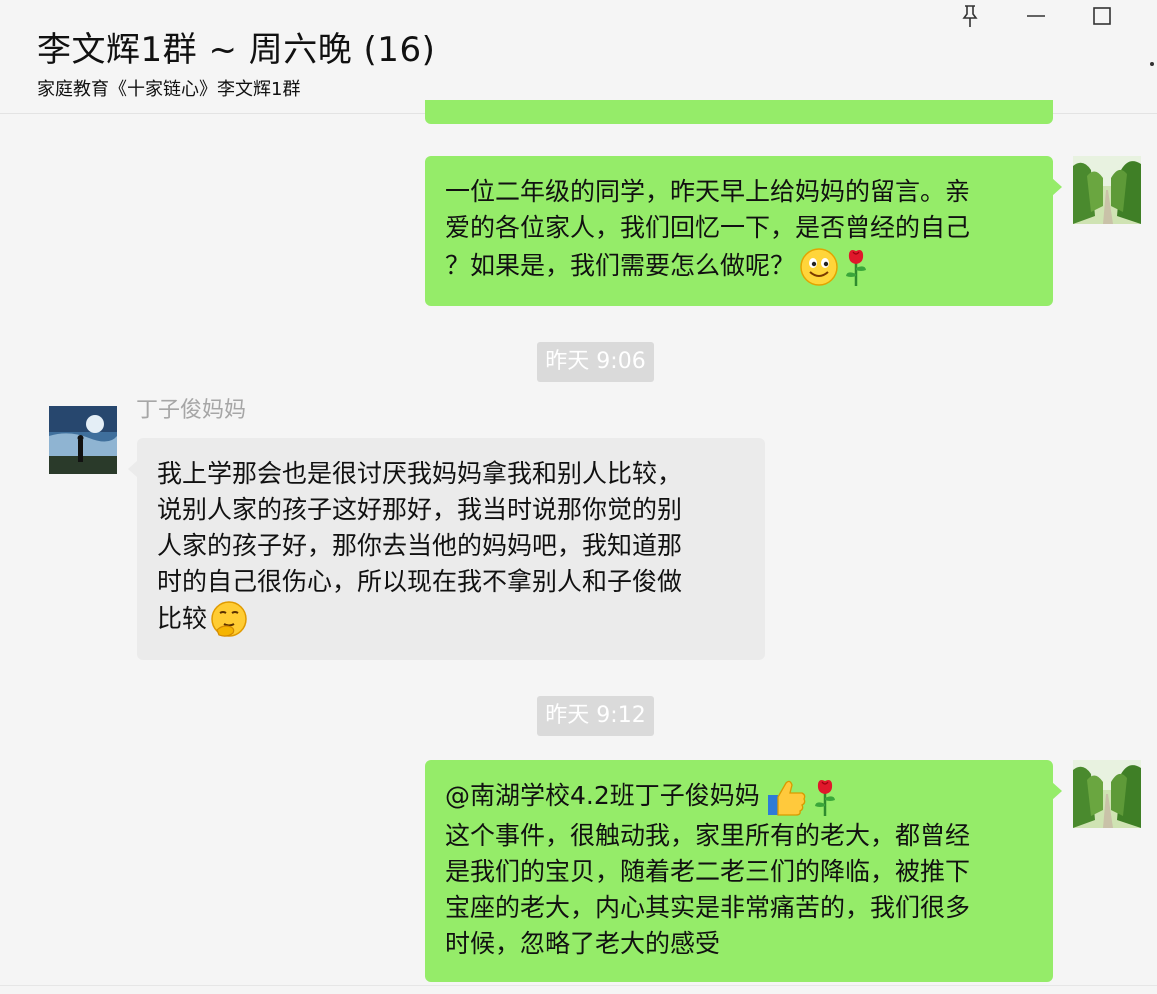  I want to click on message-line: 时候，忽略了老大的感受, so click(583, 943).